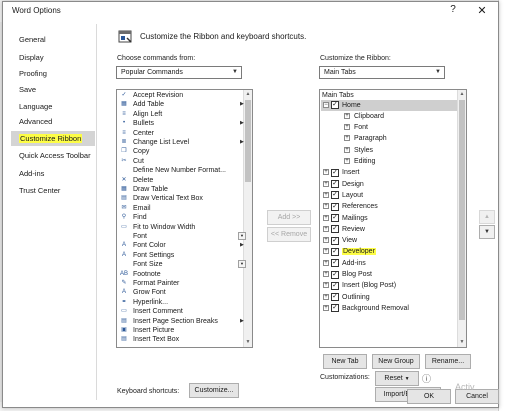 This screenshot has width=512, height=411. I want to click on reset-button: Reset ▼, so click(397, 378).